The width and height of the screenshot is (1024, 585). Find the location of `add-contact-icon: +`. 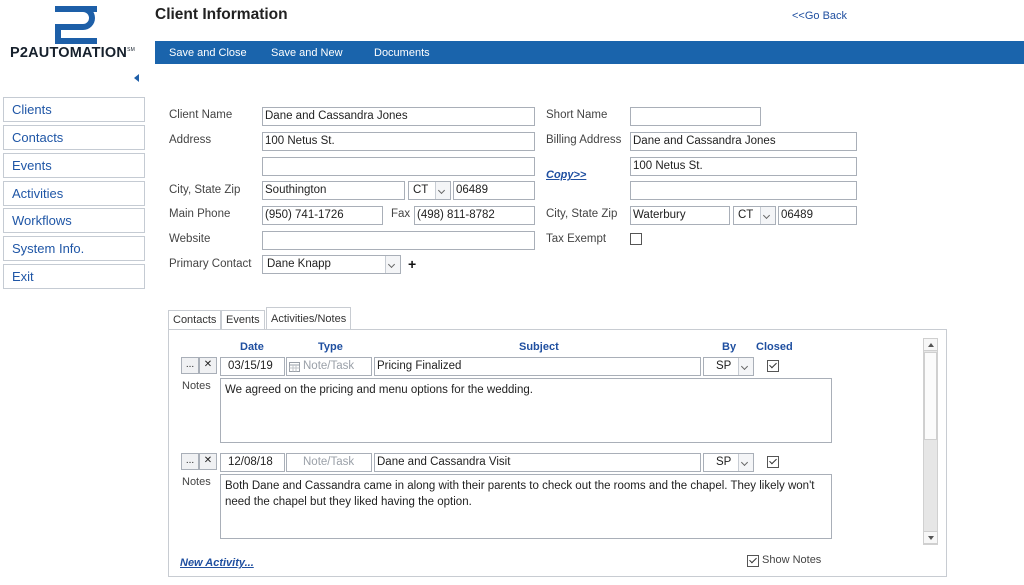

add-contact-icon: + is located at coordinates (412, 264).